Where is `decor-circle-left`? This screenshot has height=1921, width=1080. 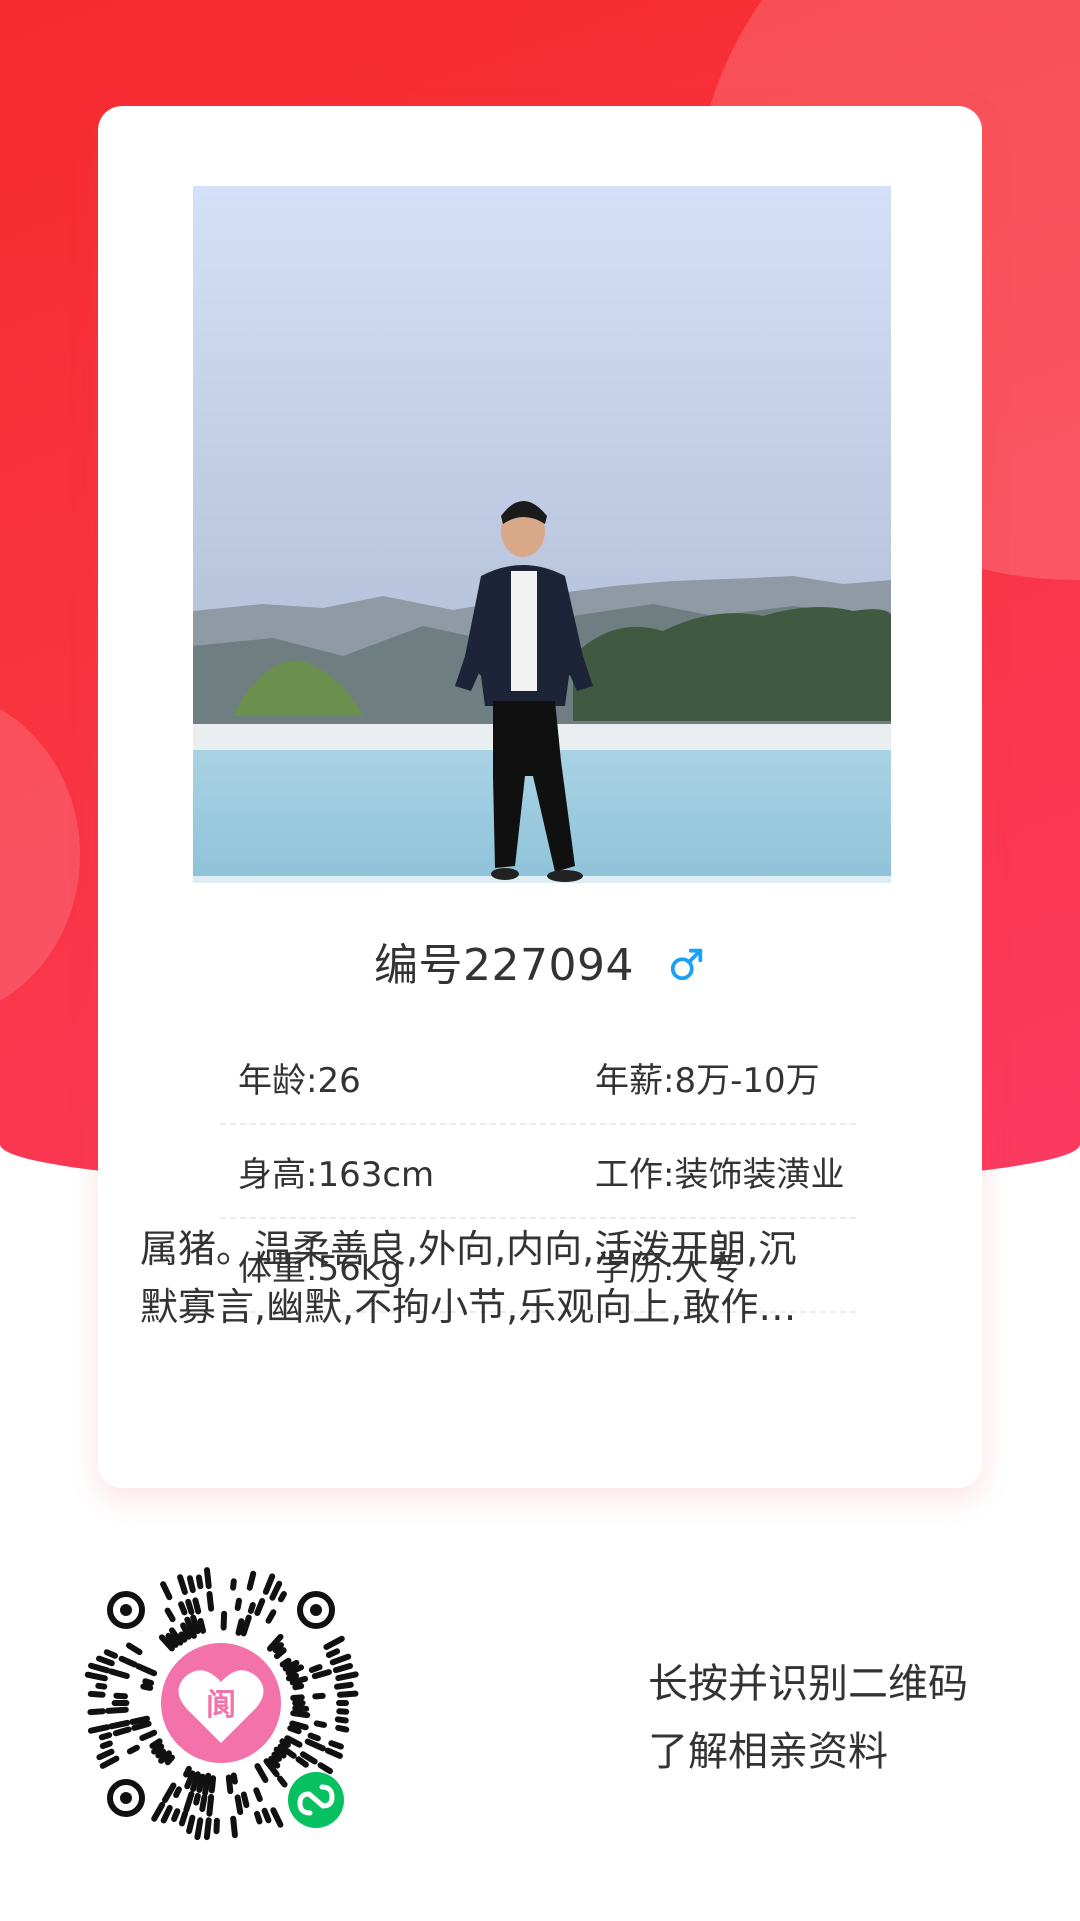 decor-circle-left is located at coordinates (40, 855).